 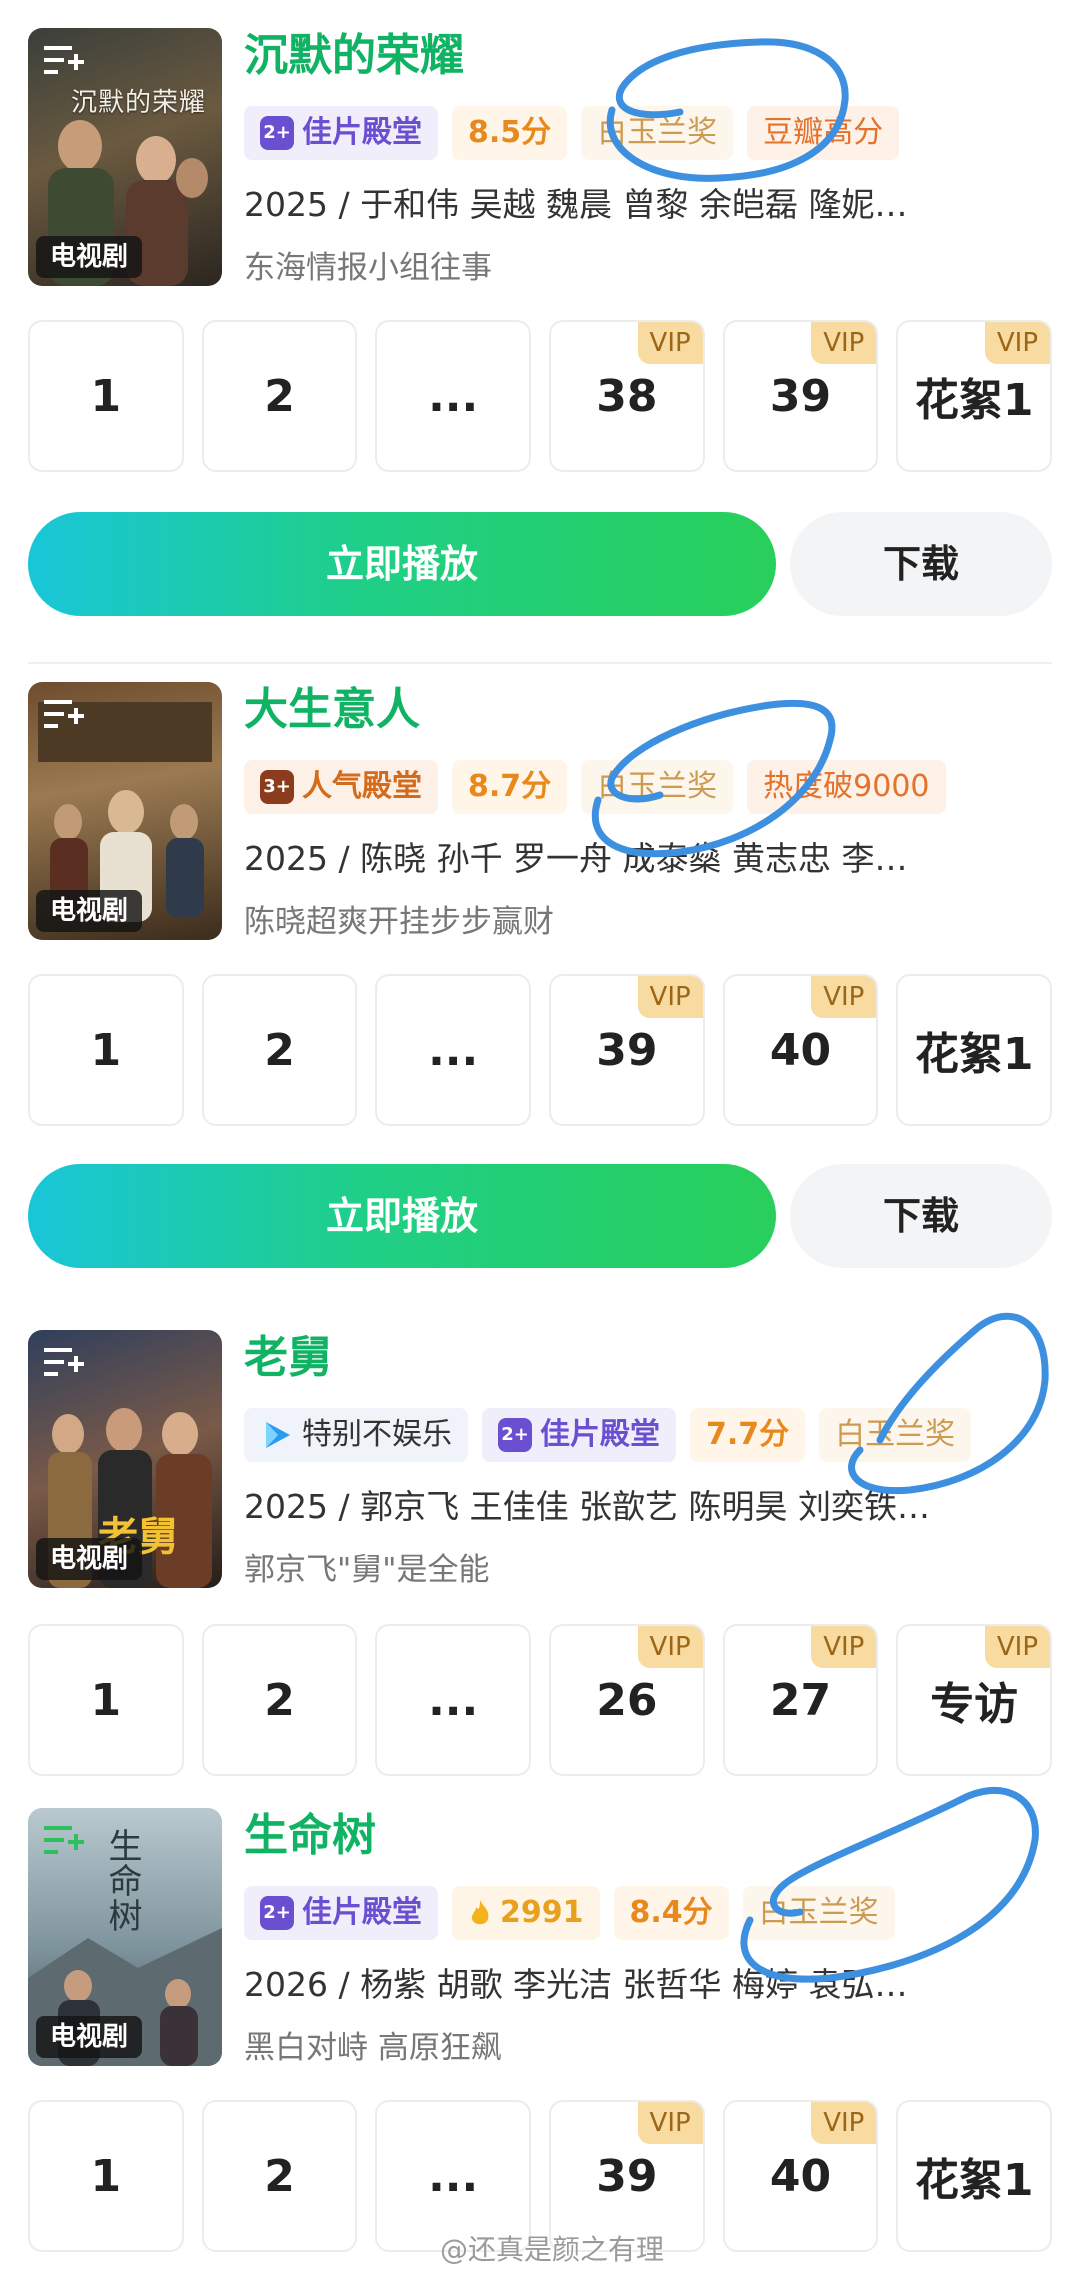 I want to click on variety-tag: 特别不娱乐, so click(x=356, y=1435).